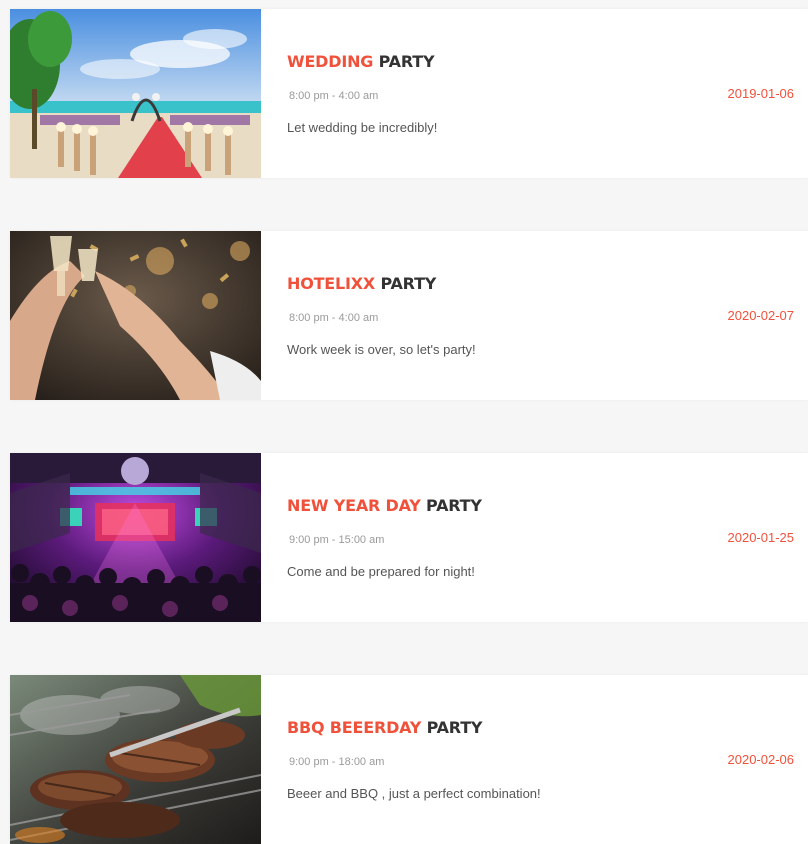 This screenshot has width=808, height=844. I want to click on nightclub-concert-photo, so click(135, 537).